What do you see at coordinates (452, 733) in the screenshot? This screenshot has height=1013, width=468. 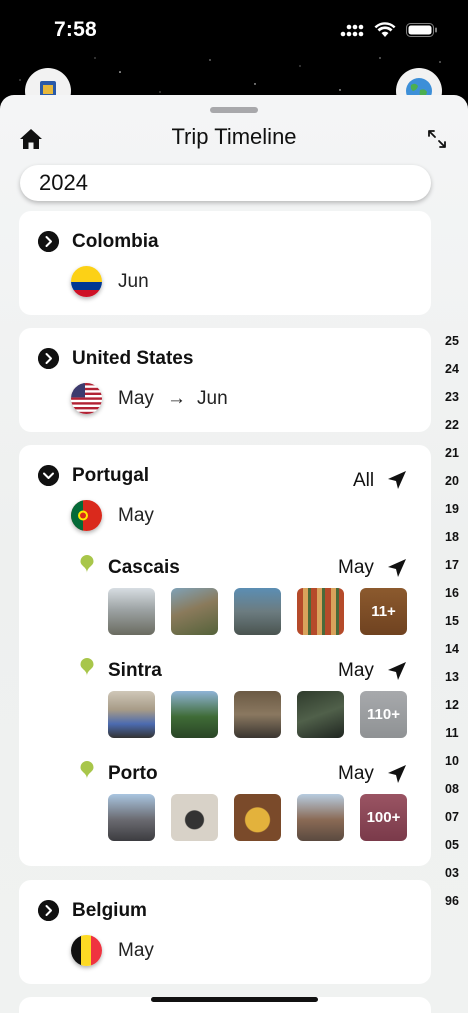 I see `scrubber-label: 11` at bounding box center [452, 733].